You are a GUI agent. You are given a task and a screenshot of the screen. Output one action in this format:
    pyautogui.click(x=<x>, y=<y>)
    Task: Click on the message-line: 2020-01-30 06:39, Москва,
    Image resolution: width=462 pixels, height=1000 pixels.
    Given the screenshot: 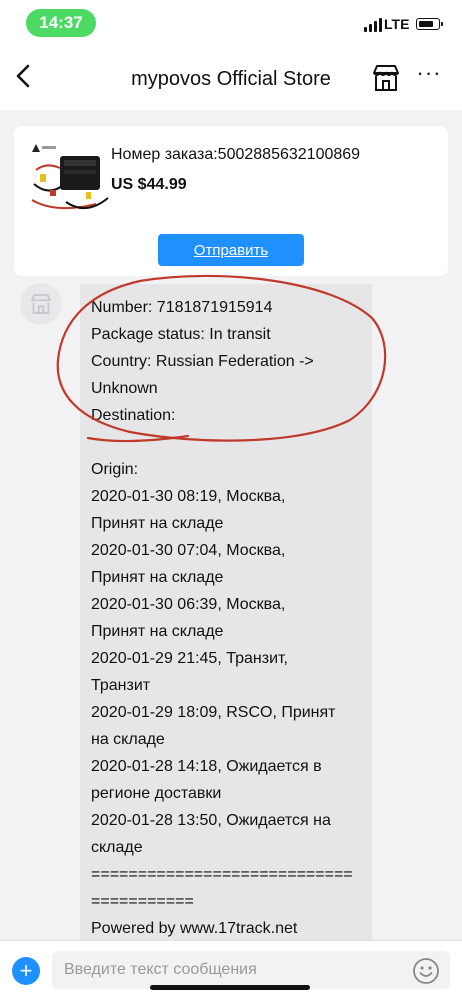 What is the action you would take?
    pyautogui.click(x=188, y=604)
    